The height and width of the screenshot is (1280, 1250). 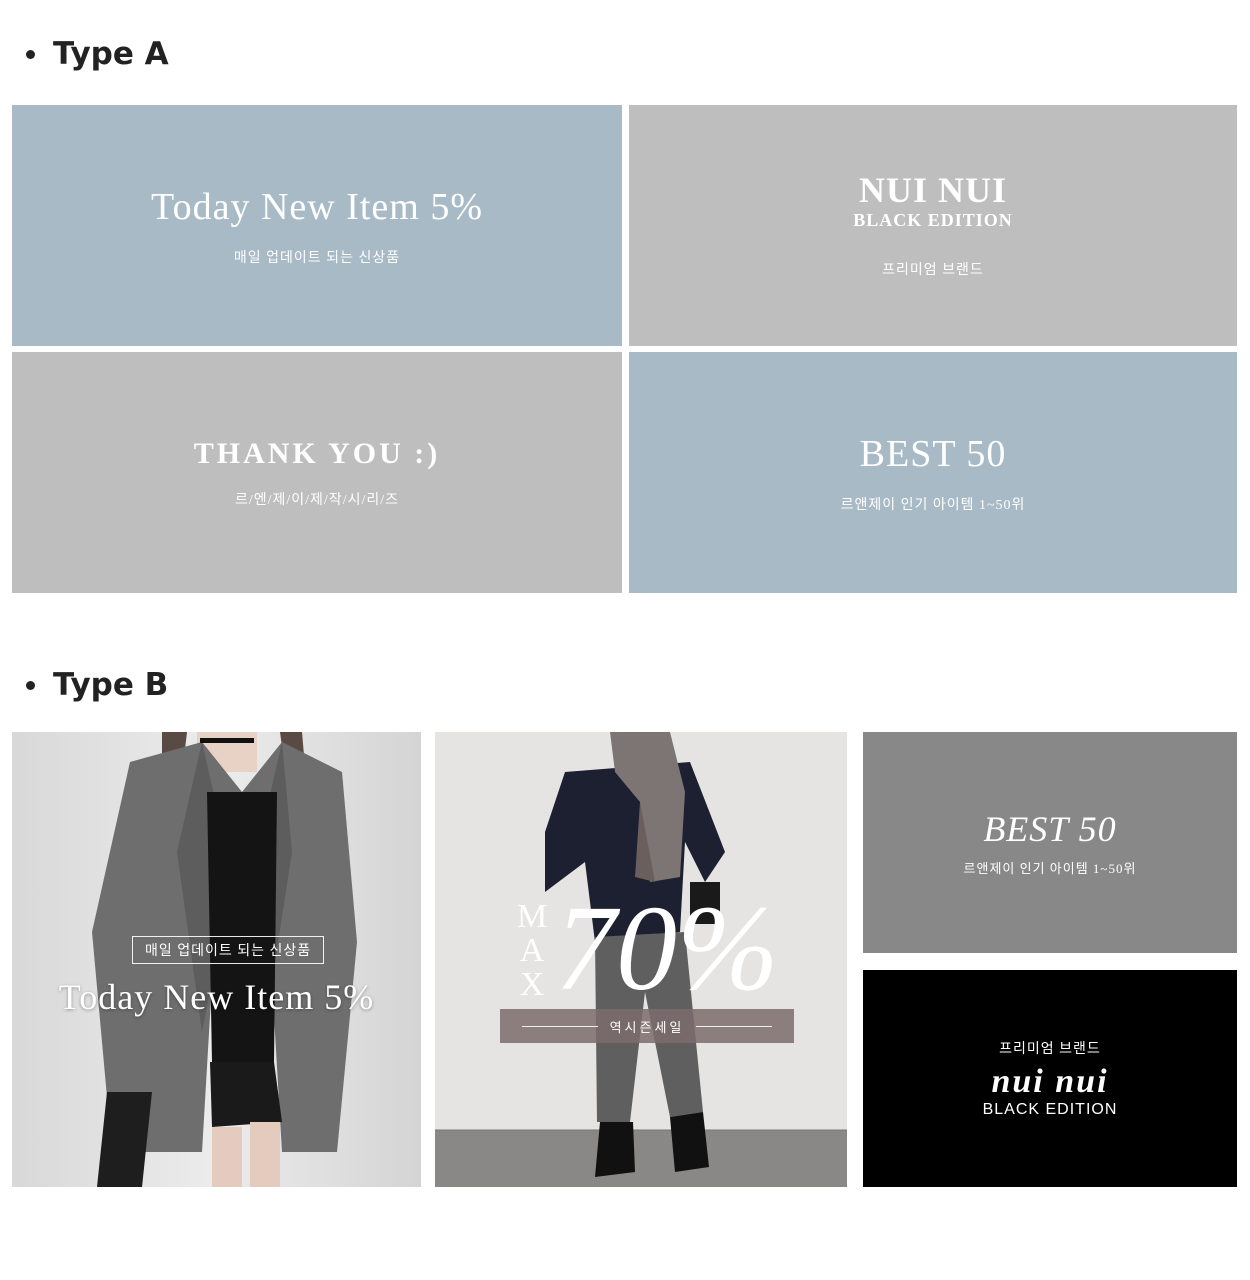 I want to click on banner-nui-nui-black: 프리미엄 브랜드 nui nui BLACK EDITION, so click(x=1050, y=1078).